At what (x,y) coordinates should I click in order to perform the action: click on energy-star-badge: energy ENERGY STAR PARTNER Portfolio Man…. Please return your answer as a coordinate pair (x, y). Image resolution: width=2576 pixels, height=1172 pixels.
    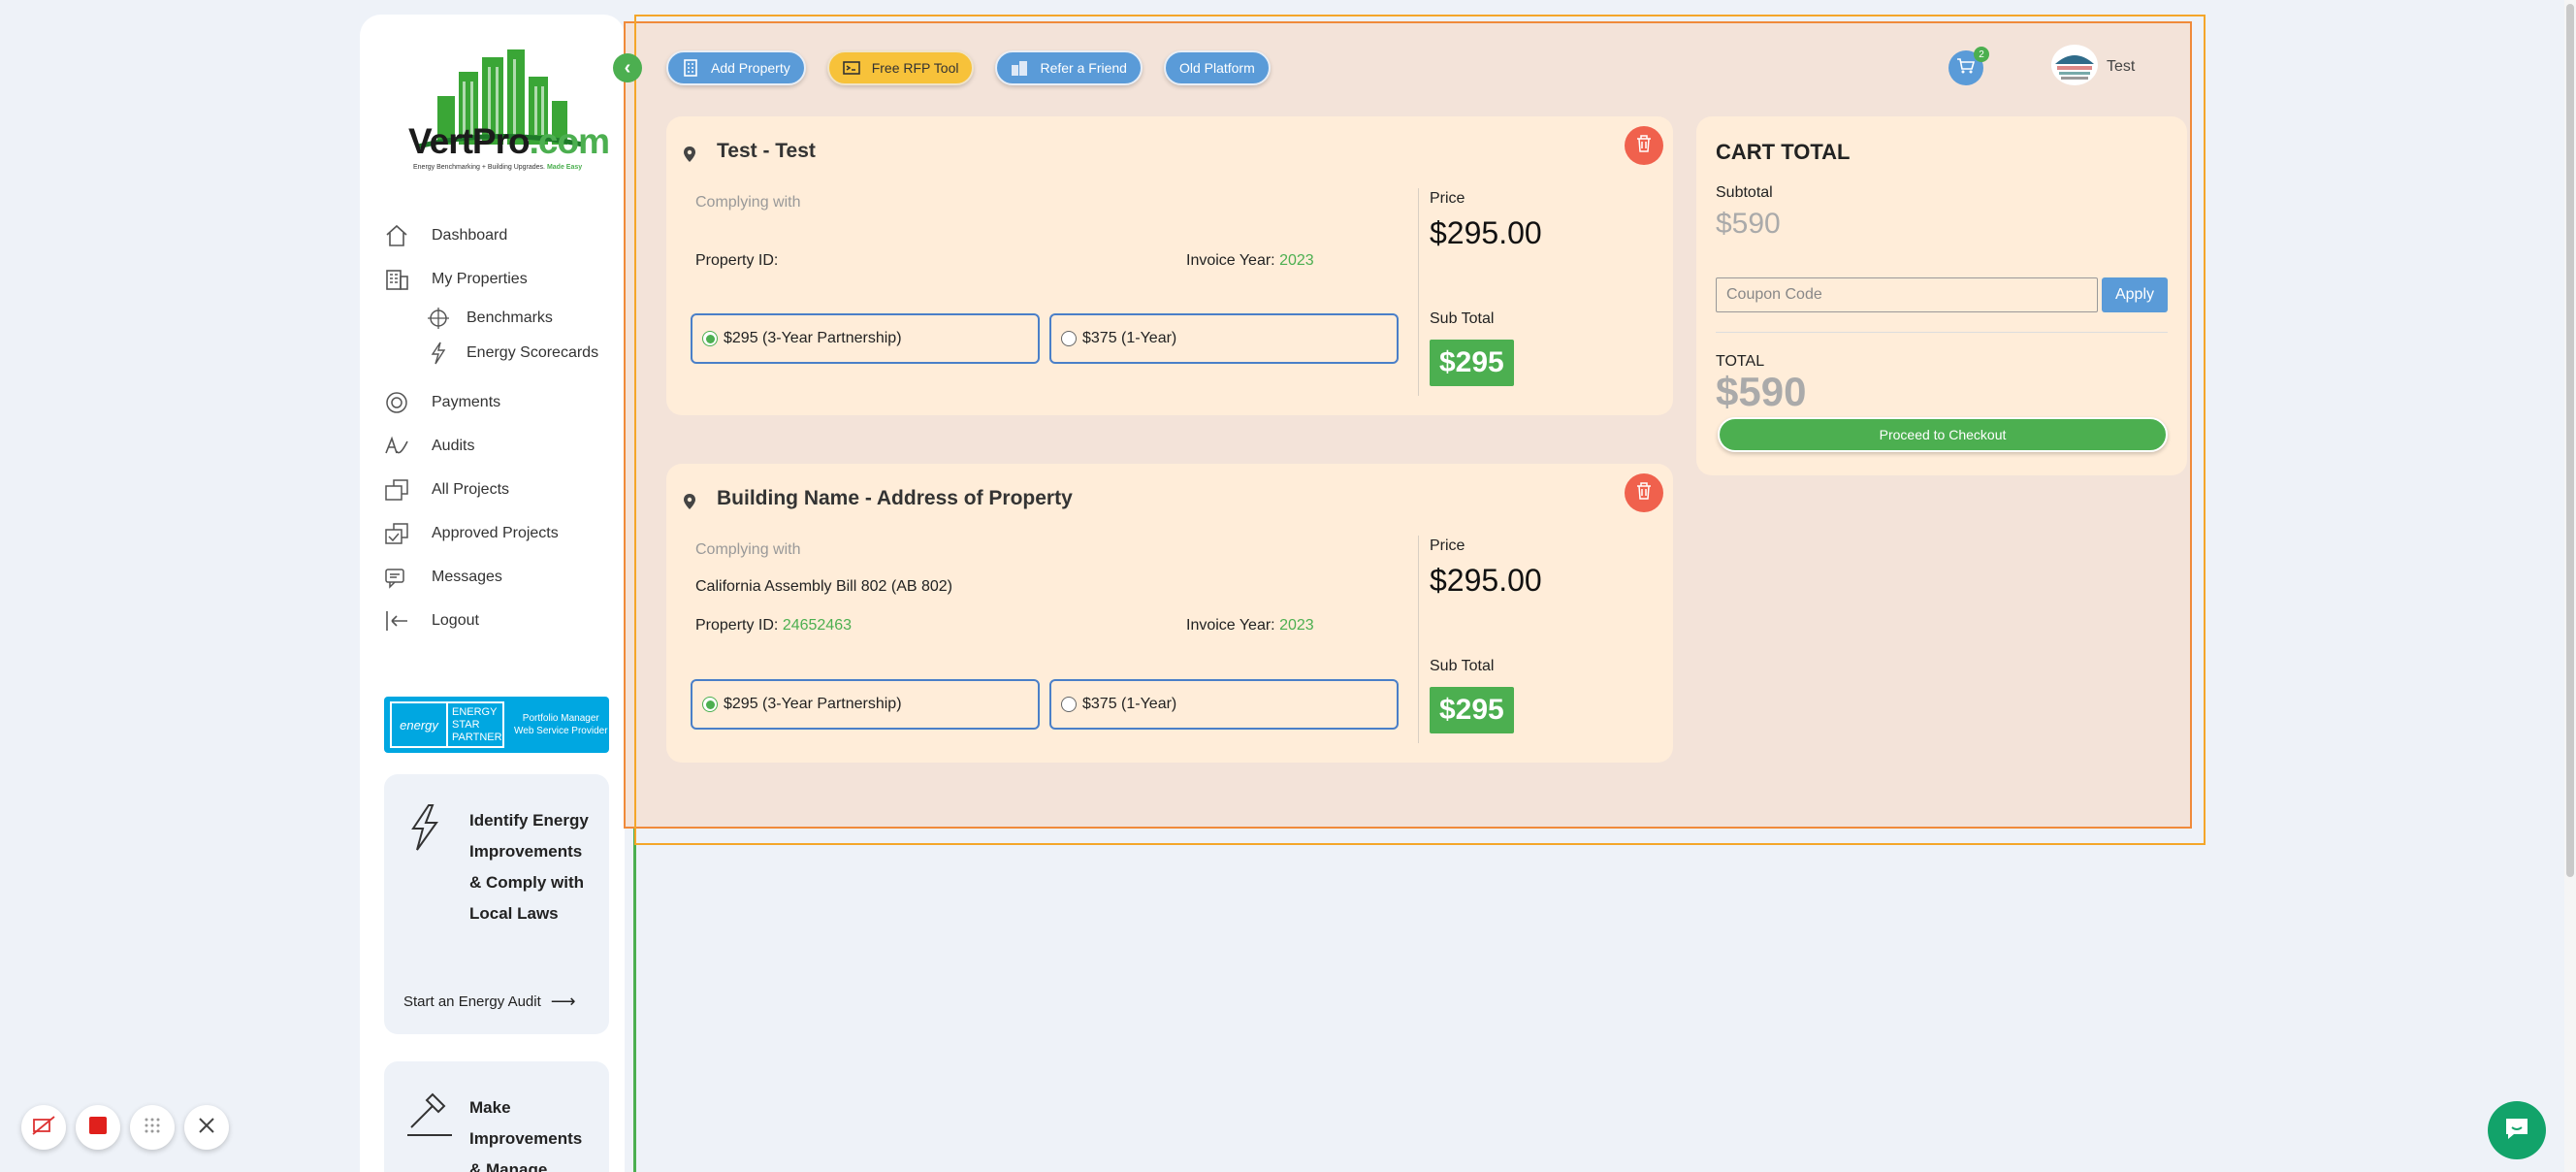
    Looking at the image, I should click on (496, 725).